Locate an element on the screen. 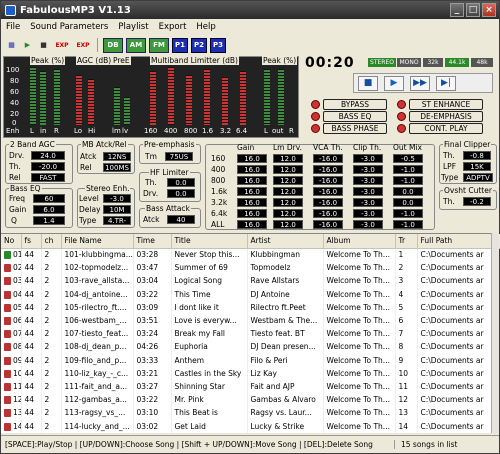 The height and width of the screenshot is (454, 500). db-button: DB is located at coordinates (113, 45).